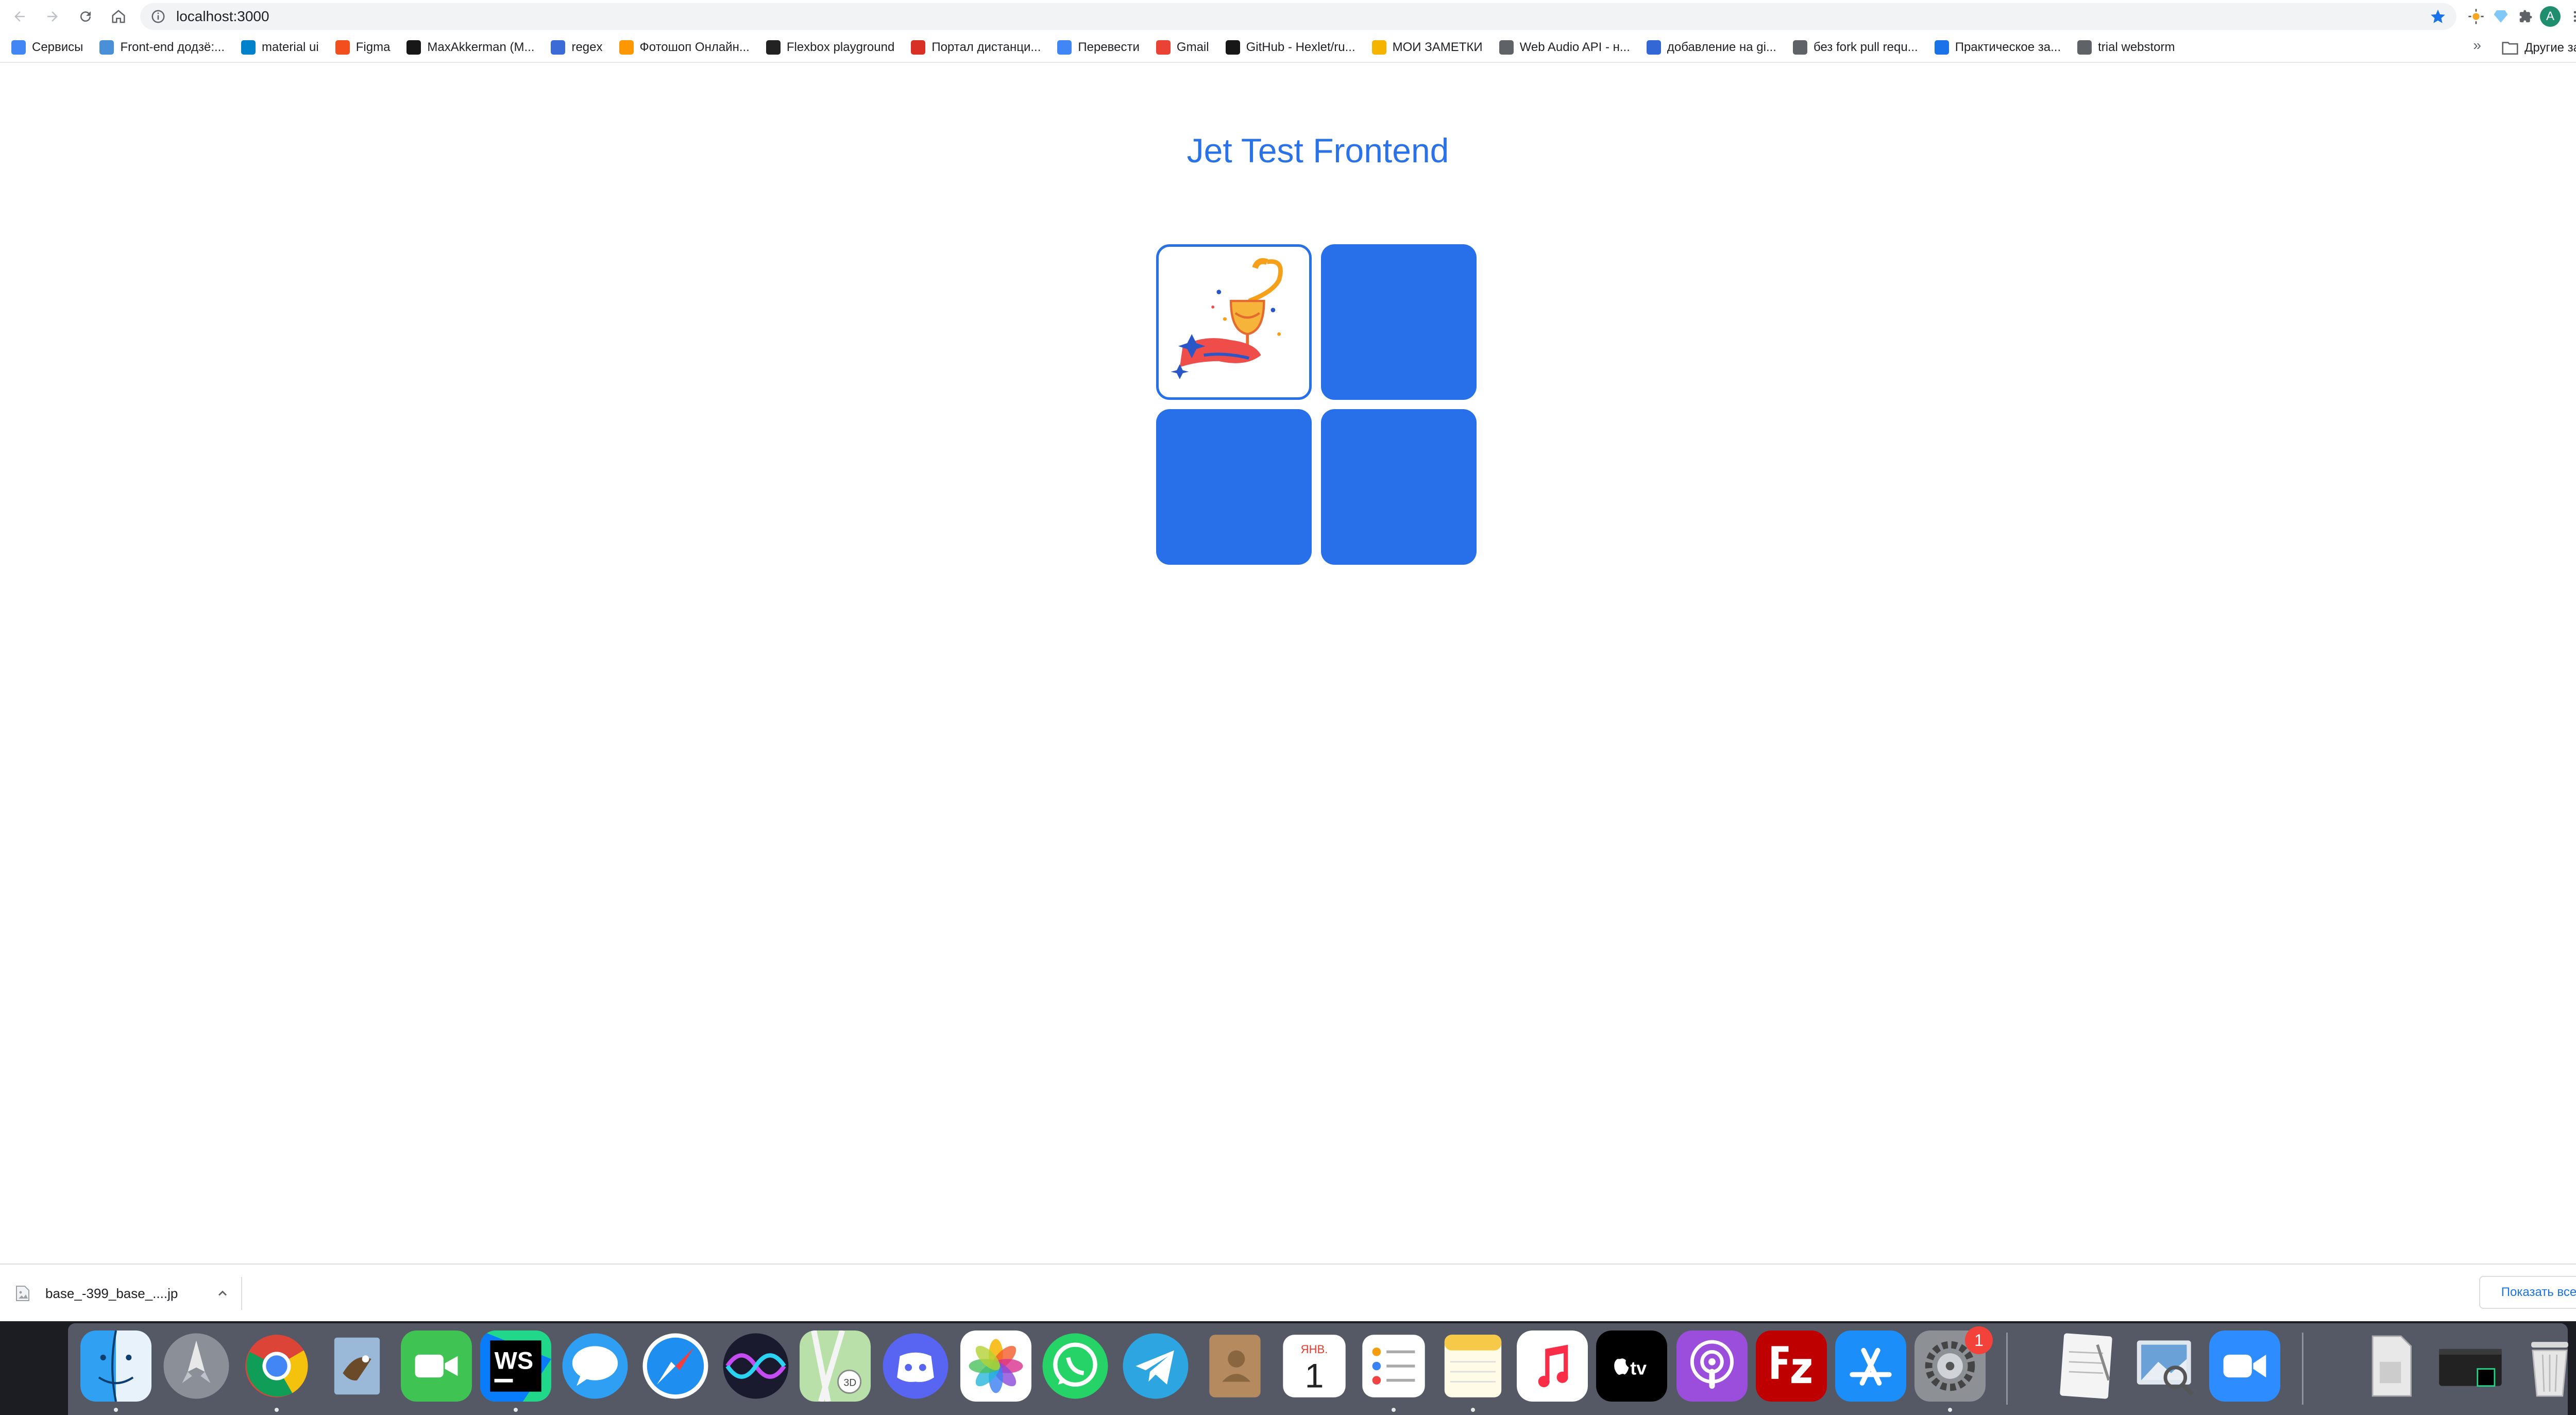  Describe the element at coordinates (1314, 1366) in the screenshot. I see `calendar-icon: ЯНВ. 1` at that location.